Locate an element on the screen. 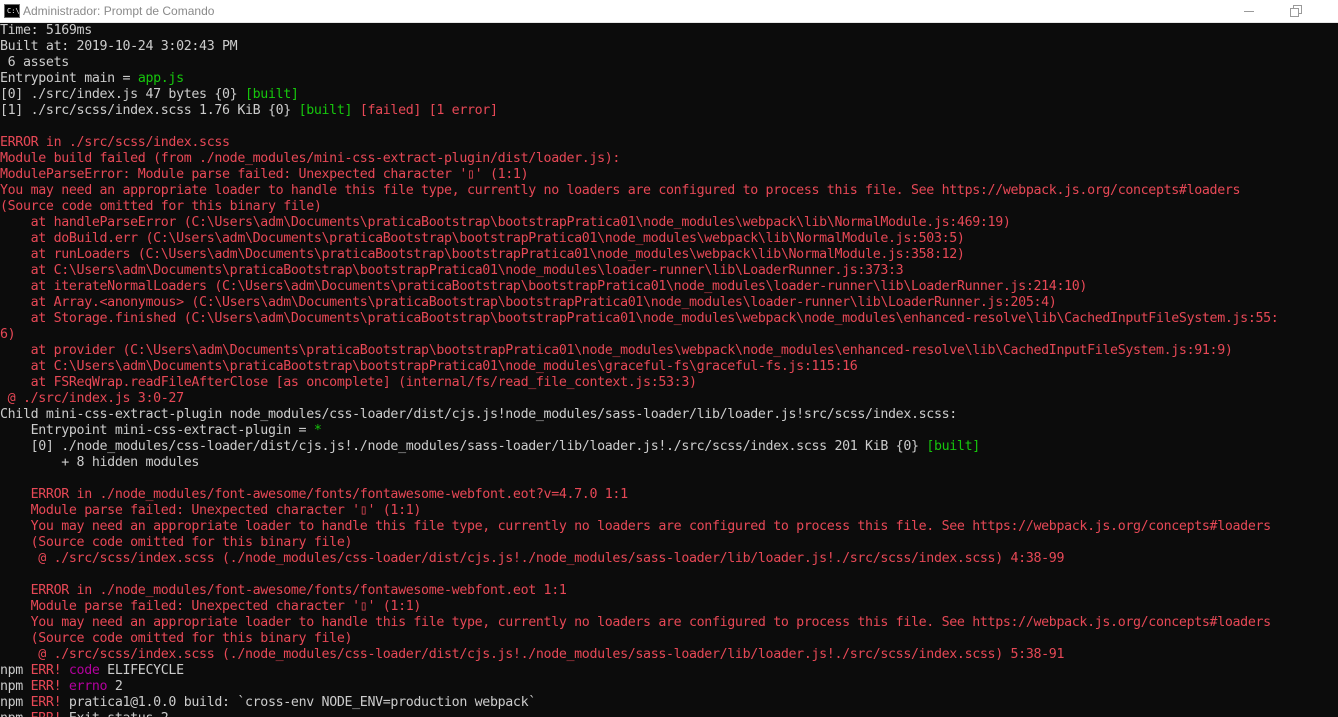 This screenshot has height=717, width=1338. console-text: Entrypoint main = is located at coordinates (69, 78).